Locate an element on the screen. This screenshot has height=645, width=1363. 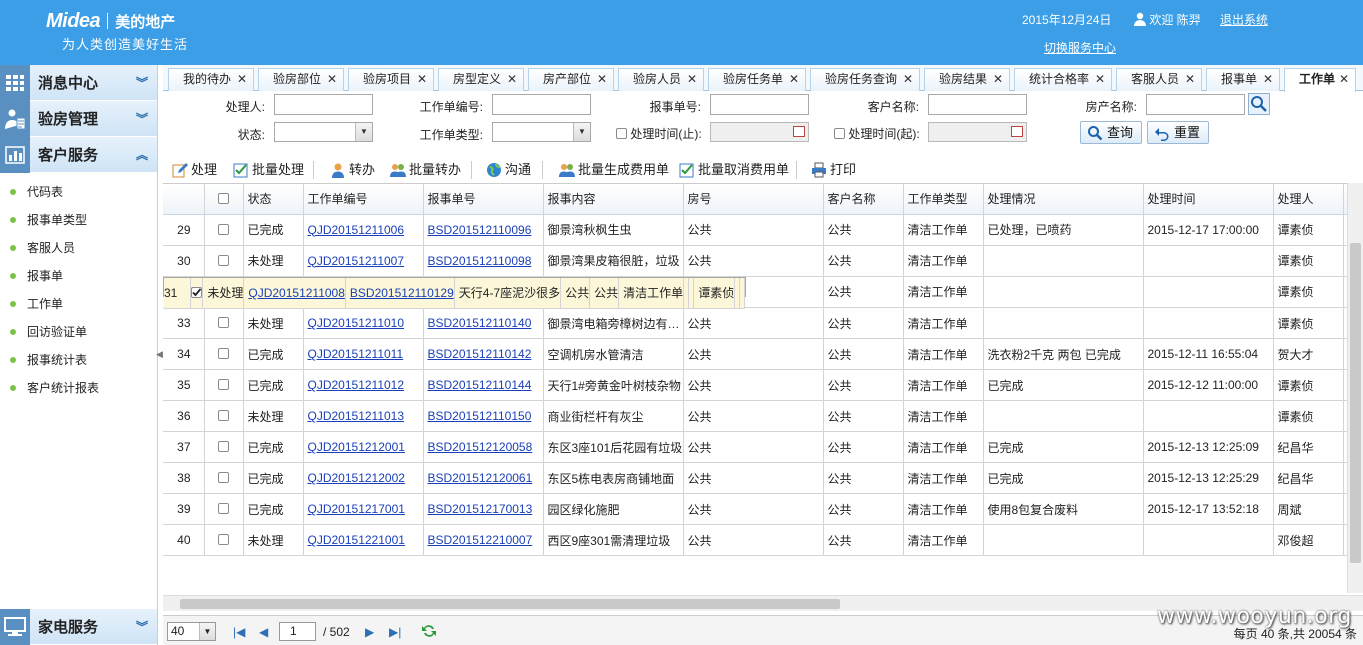
tab-7: 验房任务查询 ✕ is located at coordinates (865, 79).